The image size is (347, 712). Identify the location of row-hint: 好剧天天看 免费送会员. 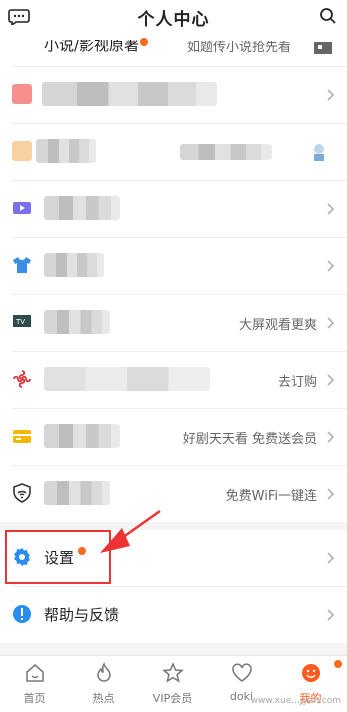
(249, 439).